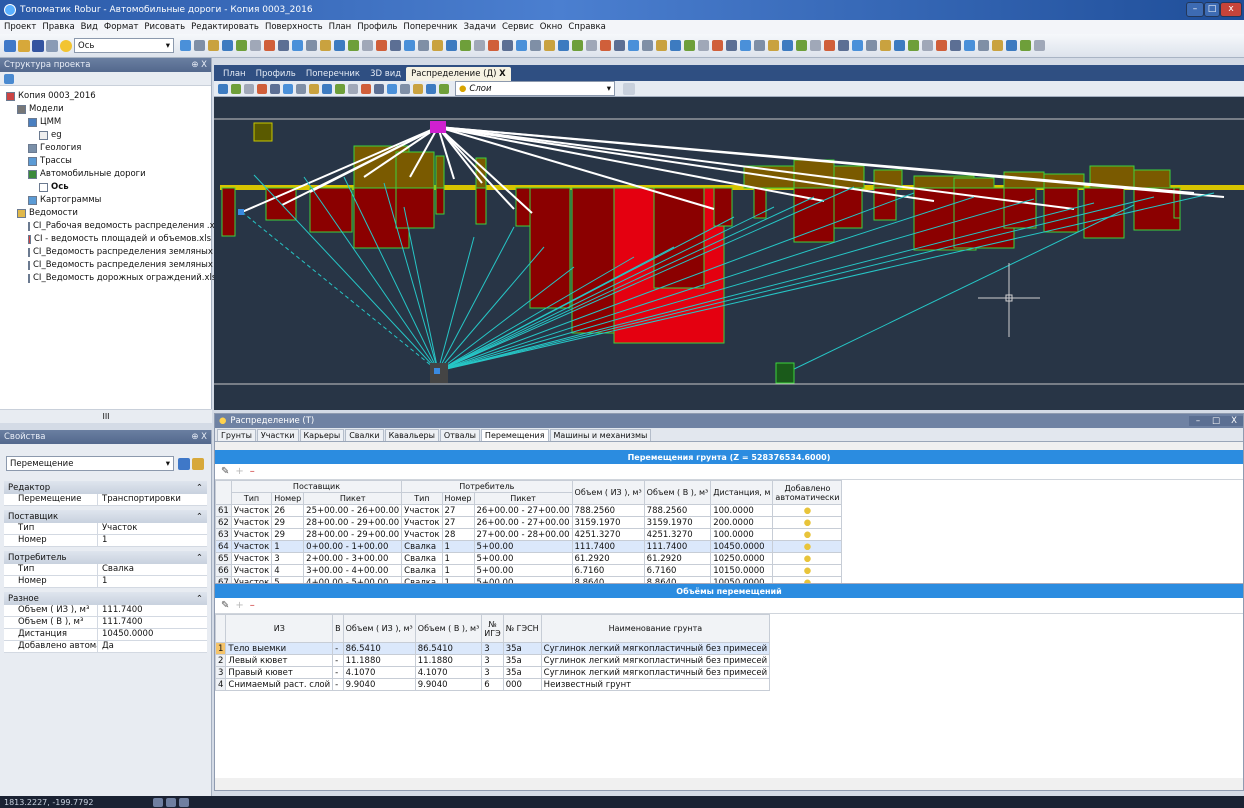 This screenshot has height=808, width=1244. Describe the element at coordinates (105, 416) in the screenshot. I see `scroll-thumb: III` at that location.